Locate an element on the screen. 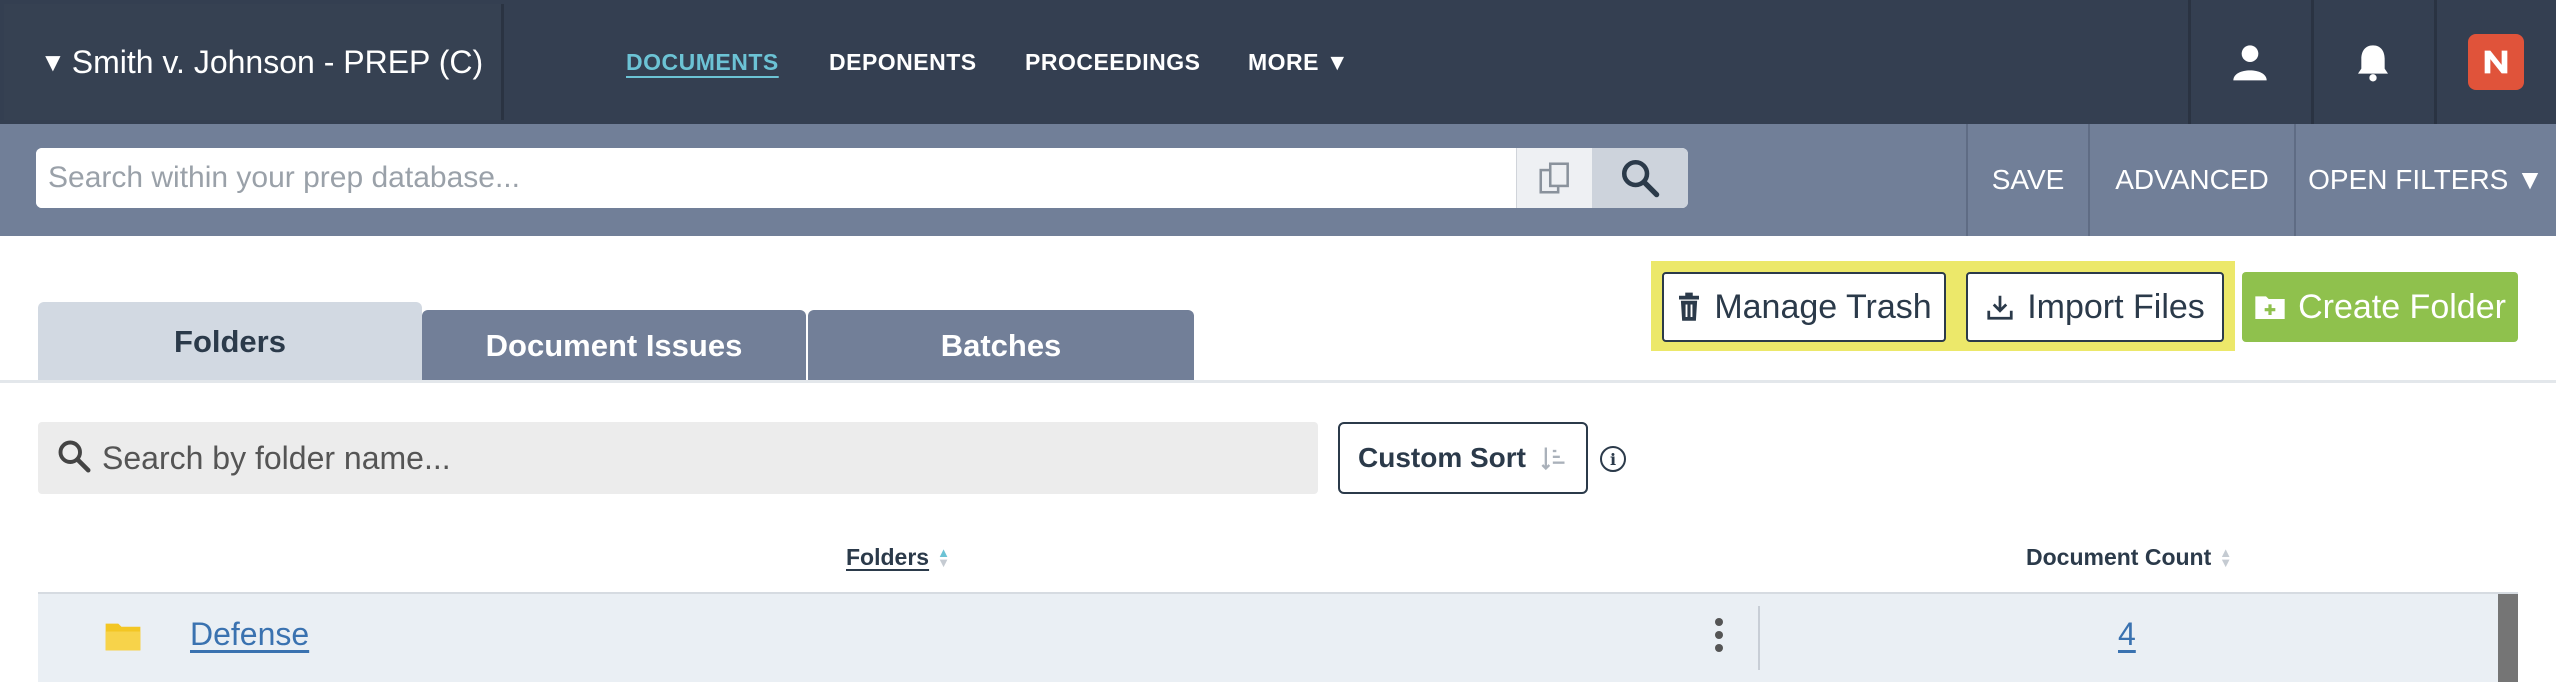  case-selector: ▼ Smith v. Johnson - PREP (C) is located at coordinates (254, 62).